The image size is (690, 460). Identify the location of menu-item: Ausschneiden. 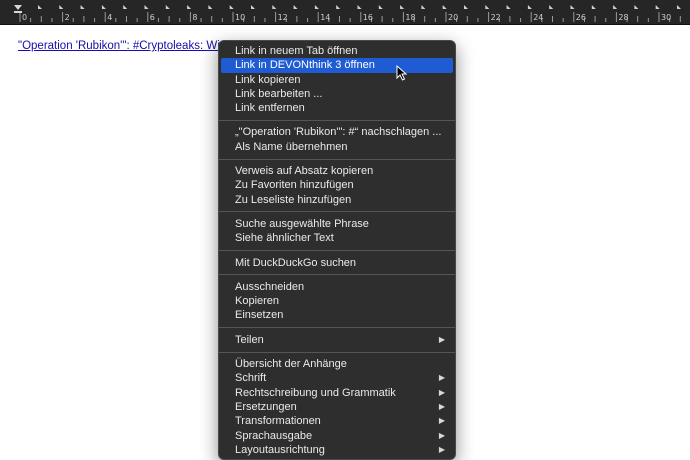
(337, 287).